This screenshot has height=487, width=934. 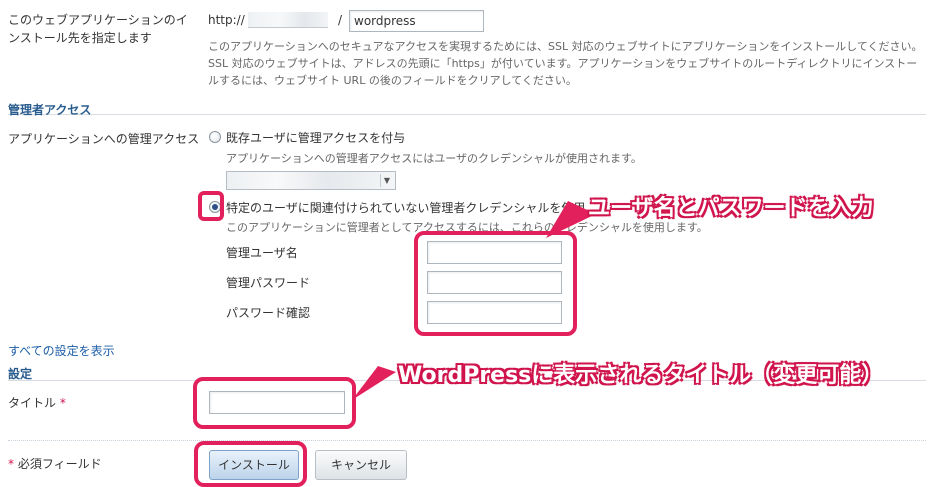 I want to click on annotation-arrows, so click(x=474, y=300).